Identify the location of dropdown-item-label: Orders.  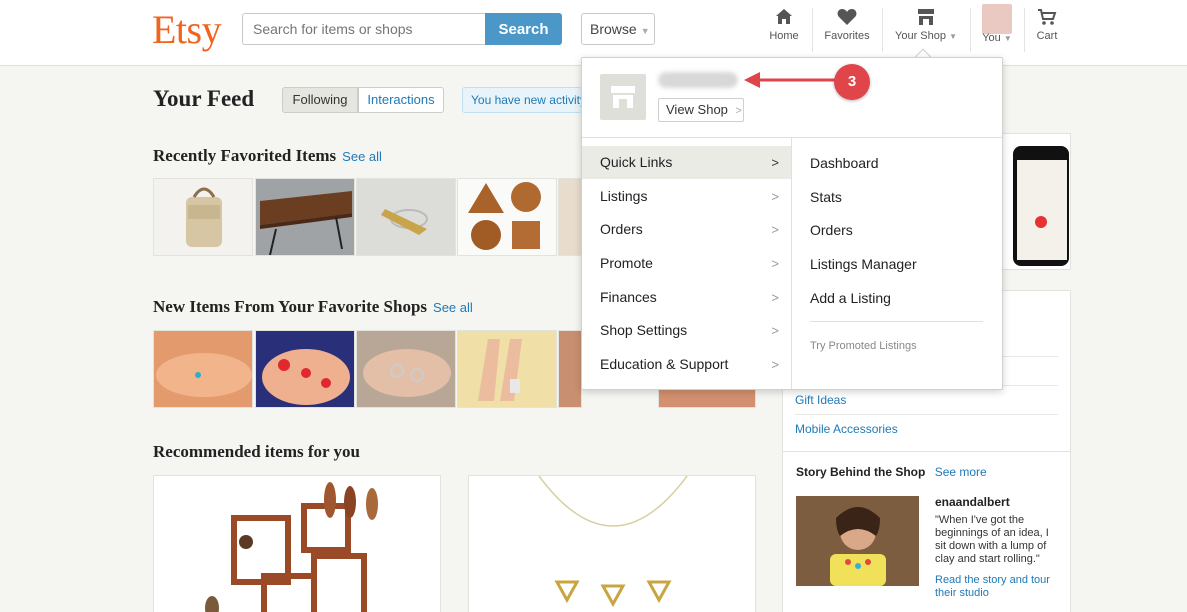
(621, 229).